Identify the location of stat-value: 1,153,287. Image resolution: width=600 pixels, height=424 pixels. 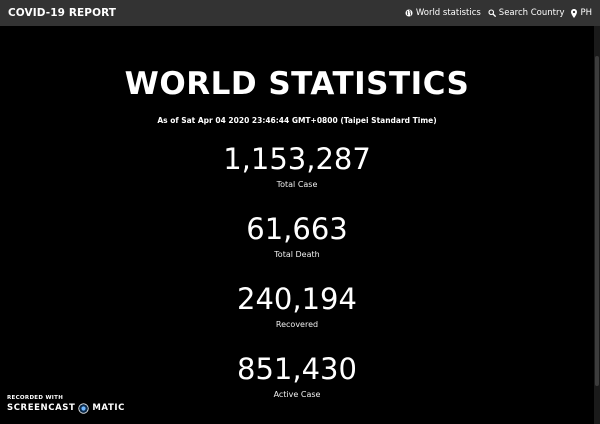
(297, 159).